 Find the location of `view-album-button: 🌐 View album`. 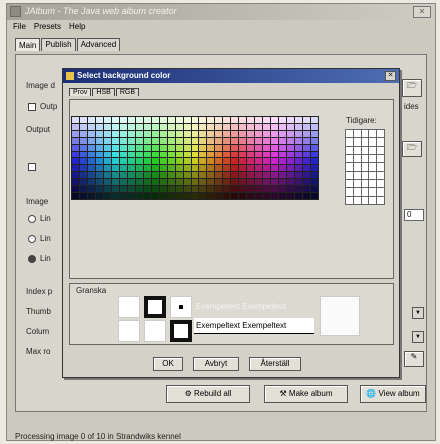

view-album-button: 🌐 View album is located at coordinates (393, 394).